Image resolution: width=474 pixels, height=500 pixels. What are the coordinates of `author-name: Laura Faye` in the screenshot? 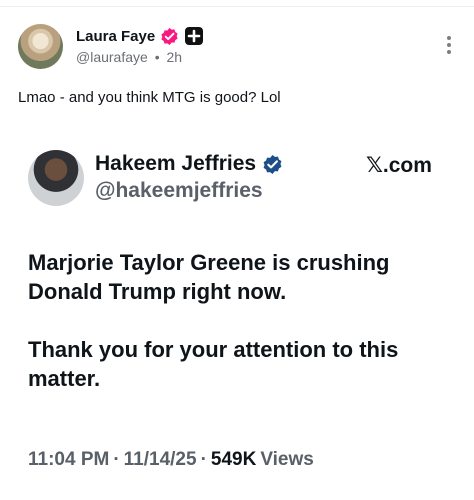 It's located at (115, 36).